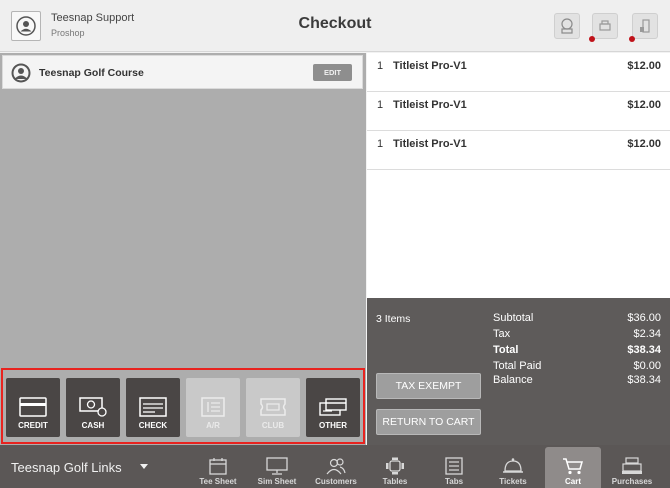 The height and width of the screenshot is (488, 670). I want to click on register-icon, so click(632, 465).